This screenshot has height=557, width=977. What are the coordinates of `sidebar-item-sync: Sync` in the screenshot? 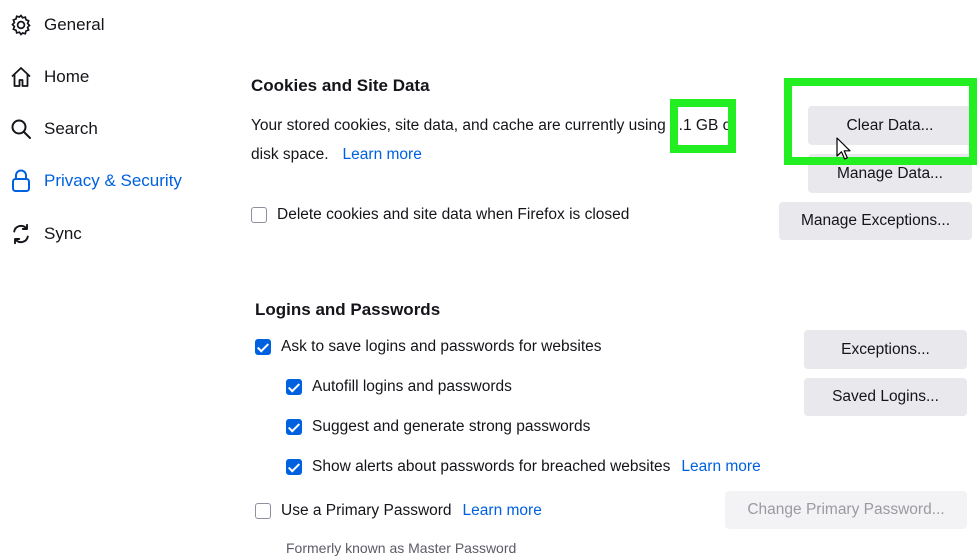 It's located at (45, 234).